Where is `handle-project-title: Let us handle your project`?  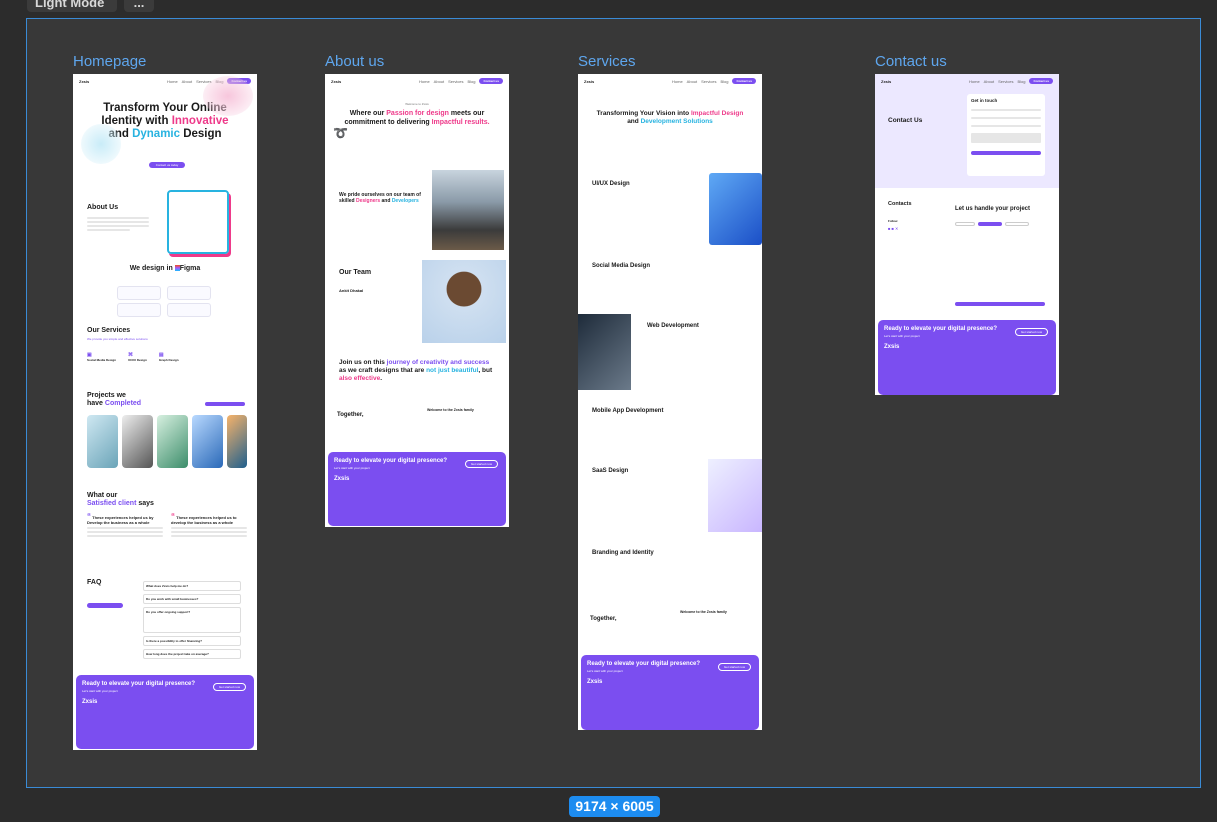 handle-project-title: Let us handle your project is located at coordinates (993, 209).